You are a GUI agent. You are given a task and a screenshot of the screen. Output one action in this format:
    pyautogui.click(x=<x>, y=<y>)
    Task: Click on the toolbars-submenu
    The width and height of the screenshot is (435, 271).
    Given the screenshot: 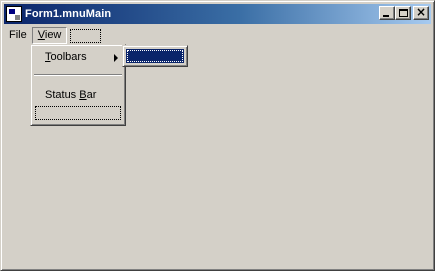 What is the action you would take?
    pyautogui.click(x=155, y=56)
    